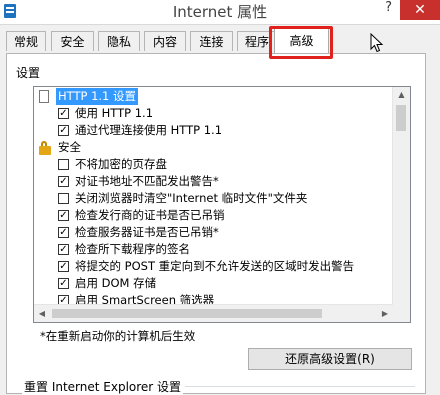 This screenshot has height=395, width=440. I want to click on scroll-right-icon: ▶, so click(385, 313).